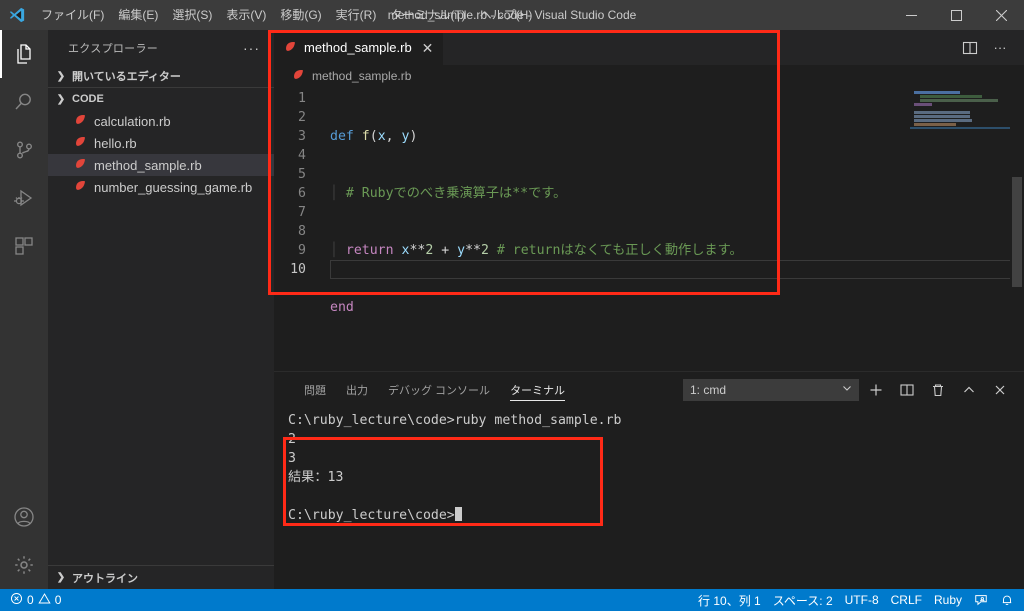 Image resolution: width=1024 pixels, height=611 pixels. Describe the element at coordinates (537, 389) in the screenshot. I see `tab-terminal: ターミナル` at that location.